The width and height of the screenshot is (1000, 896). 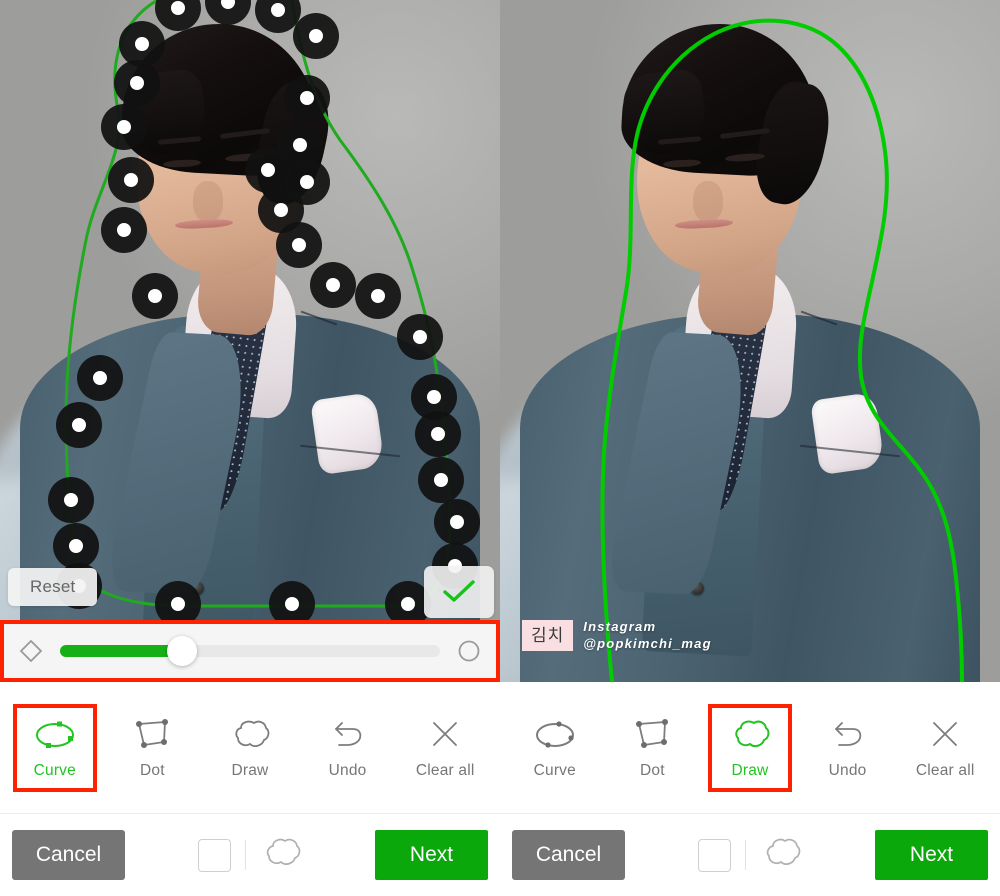 I want to click on watermark: 김치 Instagram @popkimchi_mag, so click(x=617, y=635).